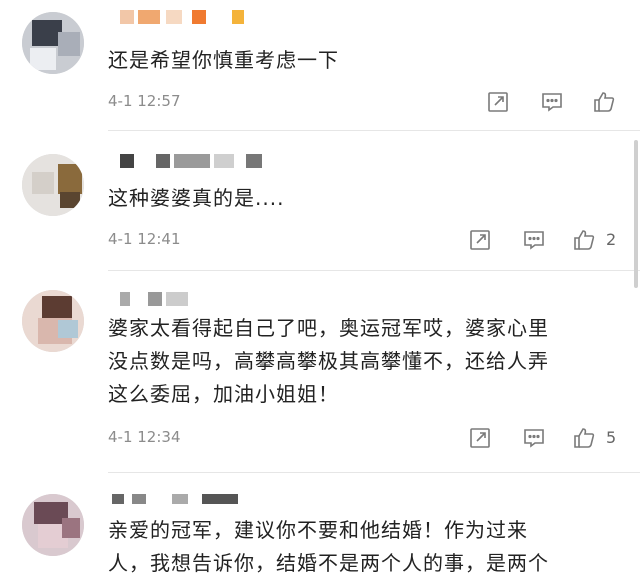  Describe the element at coordinates (636, 214) in the screenshot. I see `scrollbar` at that location.